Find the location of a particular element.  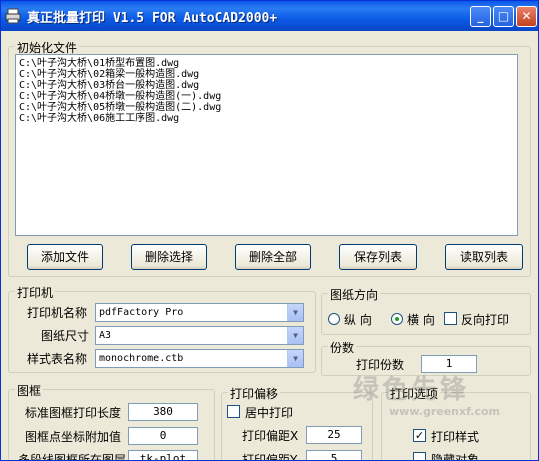

plot-style-label: 打印样式 is located at coordinates (455, 437).